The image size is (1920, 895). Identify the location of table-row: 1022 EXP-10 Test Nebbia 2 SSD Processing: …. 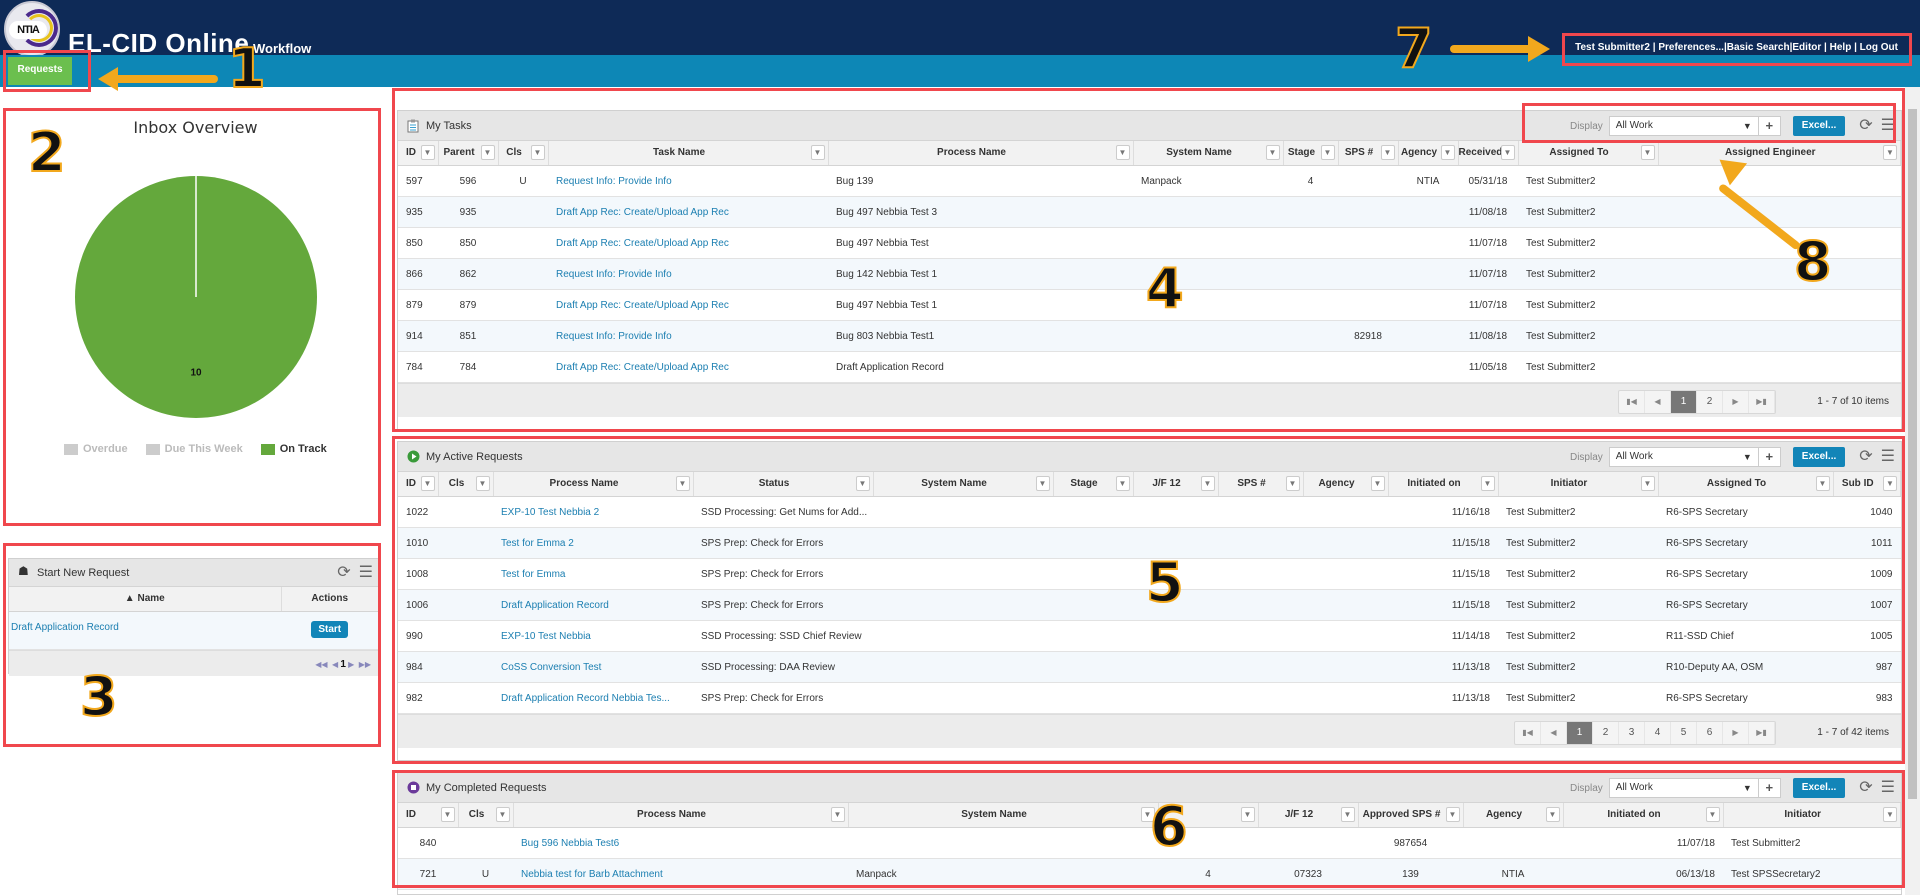
(1149, 512).